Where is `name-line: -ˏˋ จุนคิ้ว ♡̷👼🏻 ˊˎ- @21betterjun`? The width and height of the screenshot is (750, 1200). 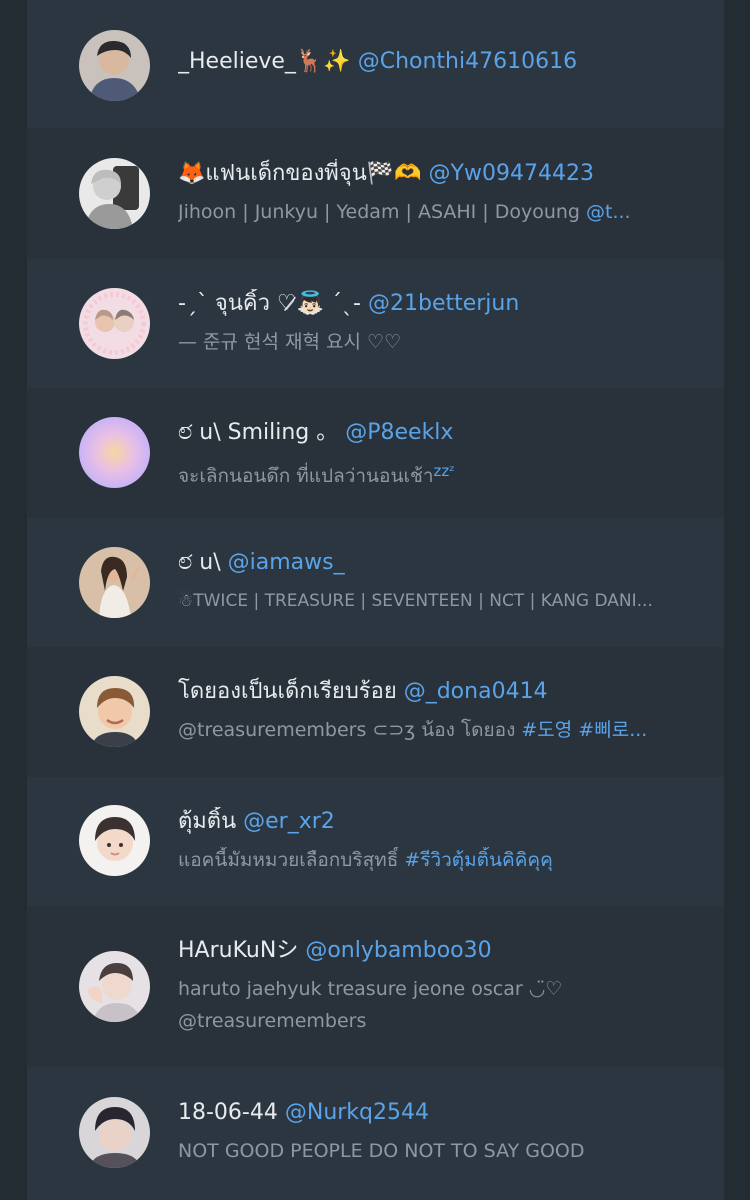
name-line: -ˏˋ จุนคิ้ว ♡̷👼🏻 ˊˎ- @21betterjun is located at coordinates (428, 304).